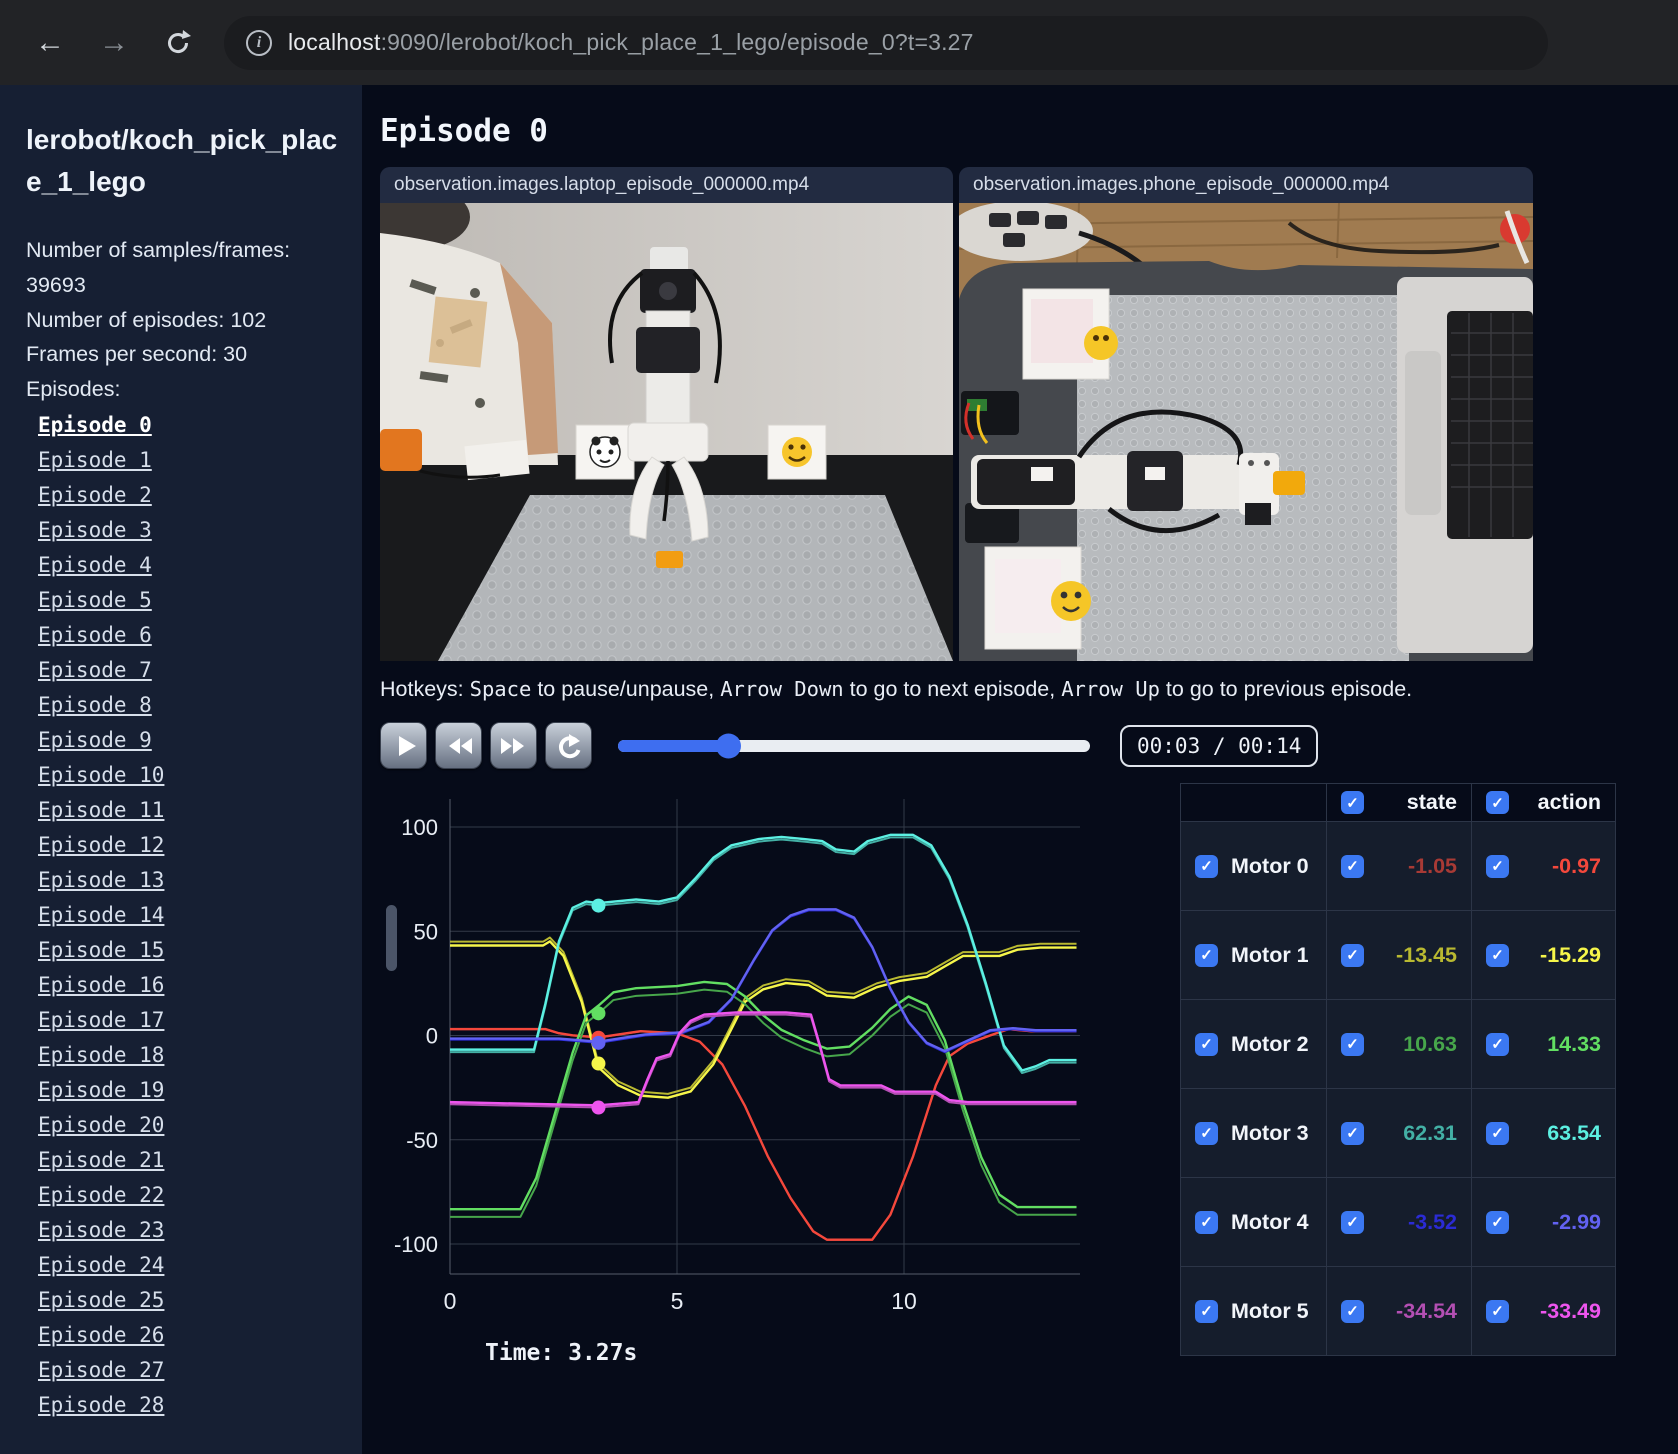  What do you see at coordinates (188, 531) in the screenshot?
I see `episode-list-item: Episode 3` at bounding box center [188, 531].